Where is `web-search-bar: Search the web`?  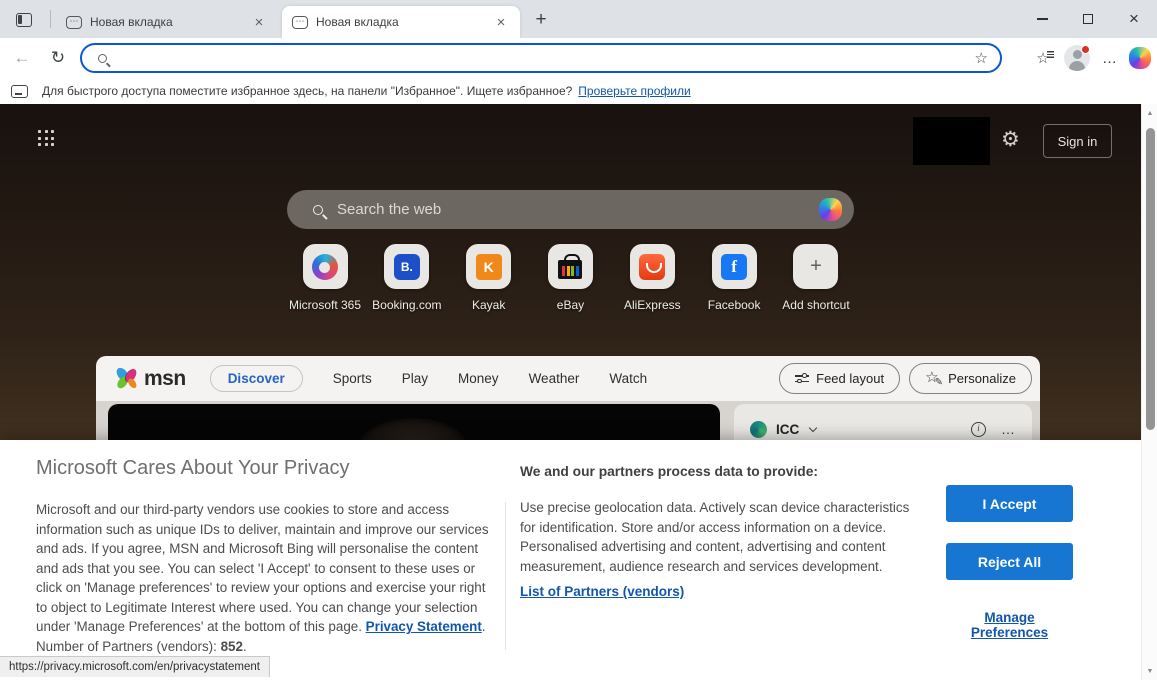 web-search-bar: Search the web is located at coordinates (570, 209).